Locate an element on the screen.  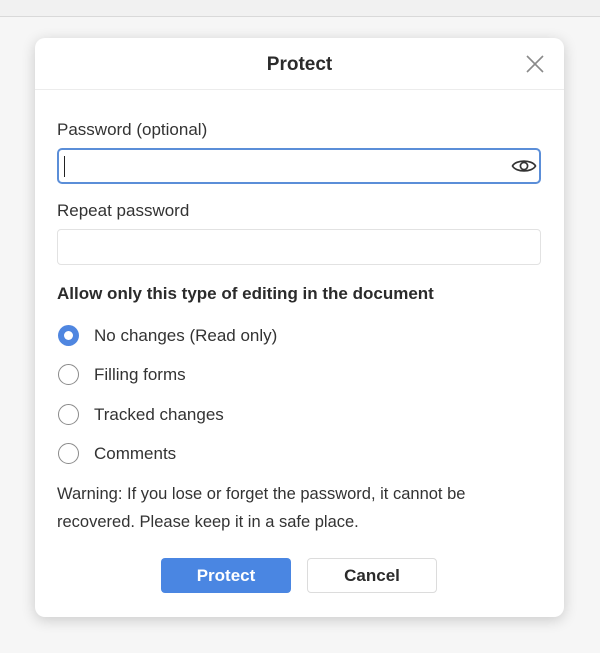
repeat-password-label: Repeat password is located at coordinates (123, 210).